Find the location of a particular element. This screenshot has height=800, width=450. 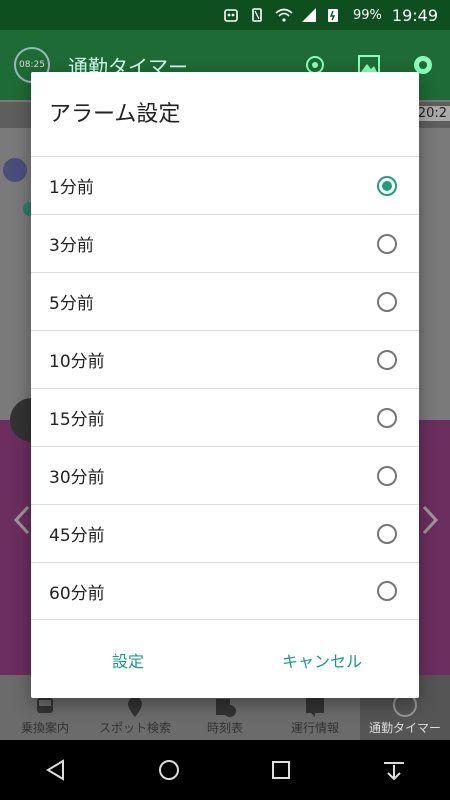

confirm-button: 設定 is located at coordinates (128, 660).